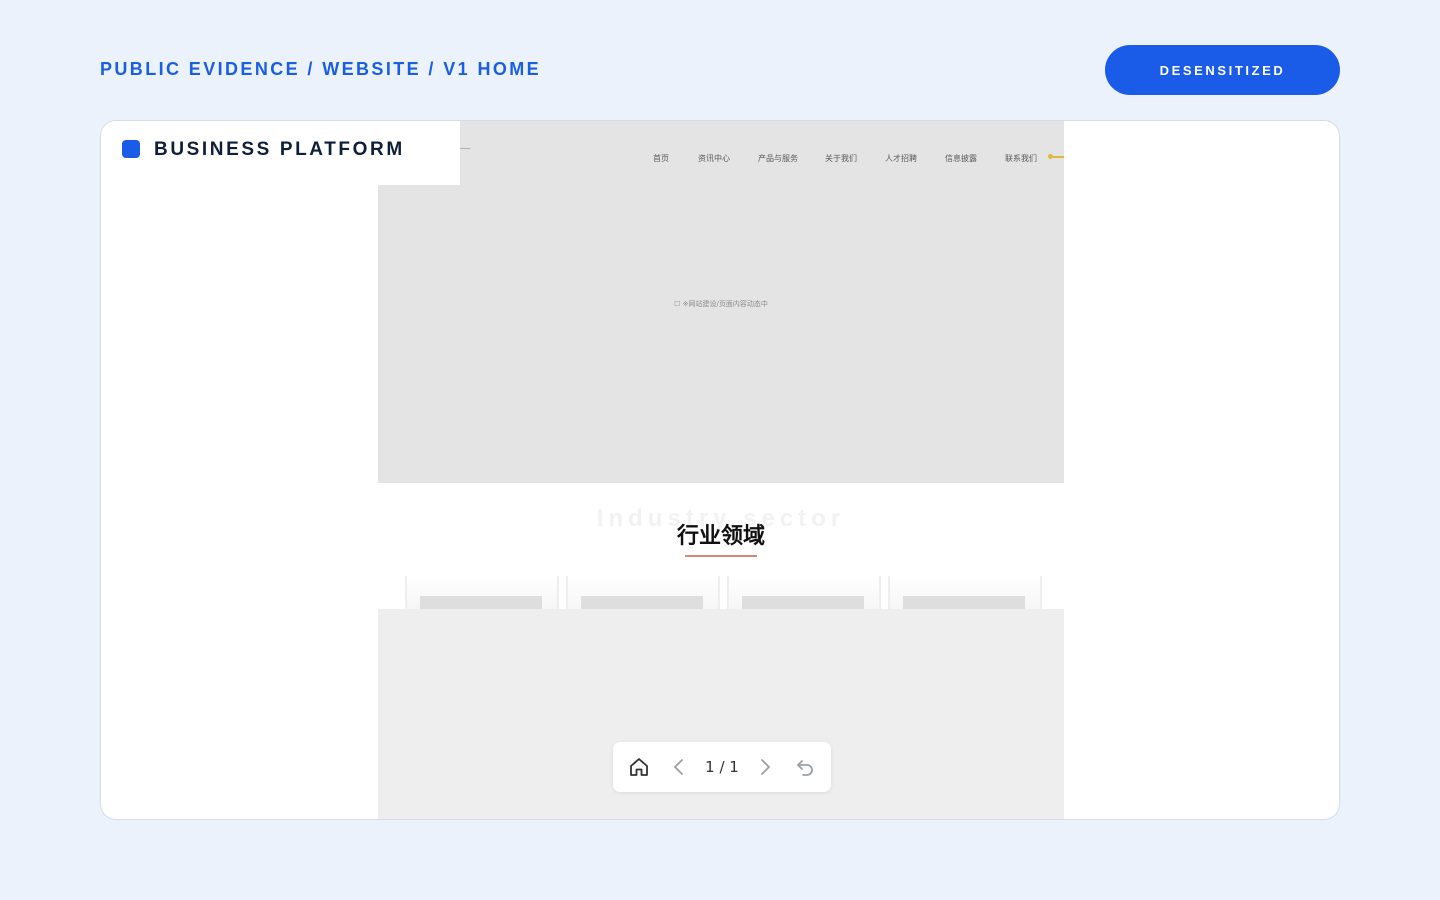 The height and width of the screenshot is (900, 1440). I want to click on desensitized-badge: DESENSITIZED, so click(1222, 70).